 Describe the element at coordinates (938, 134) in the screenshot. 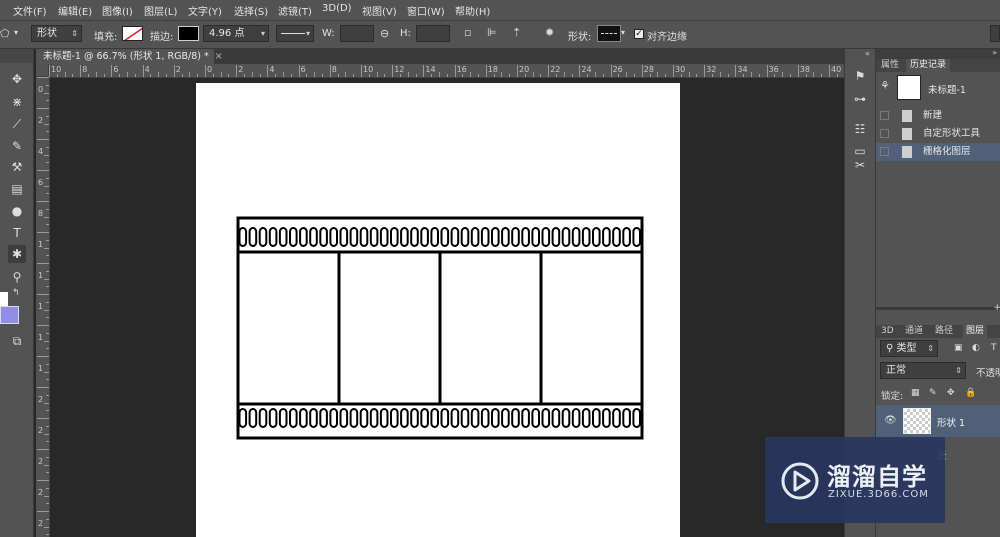

I see `history-item: 自定形状工具` at that location.